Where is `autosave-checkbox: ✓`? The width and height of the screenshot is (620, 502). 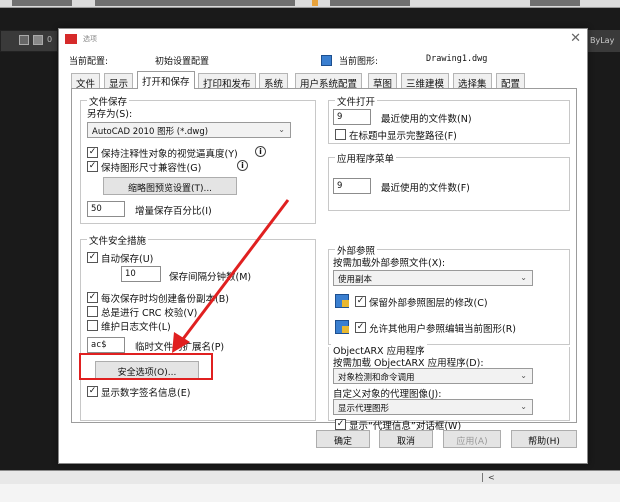 autosave-checkbox: ✓ is located at coordinates (92, 257).